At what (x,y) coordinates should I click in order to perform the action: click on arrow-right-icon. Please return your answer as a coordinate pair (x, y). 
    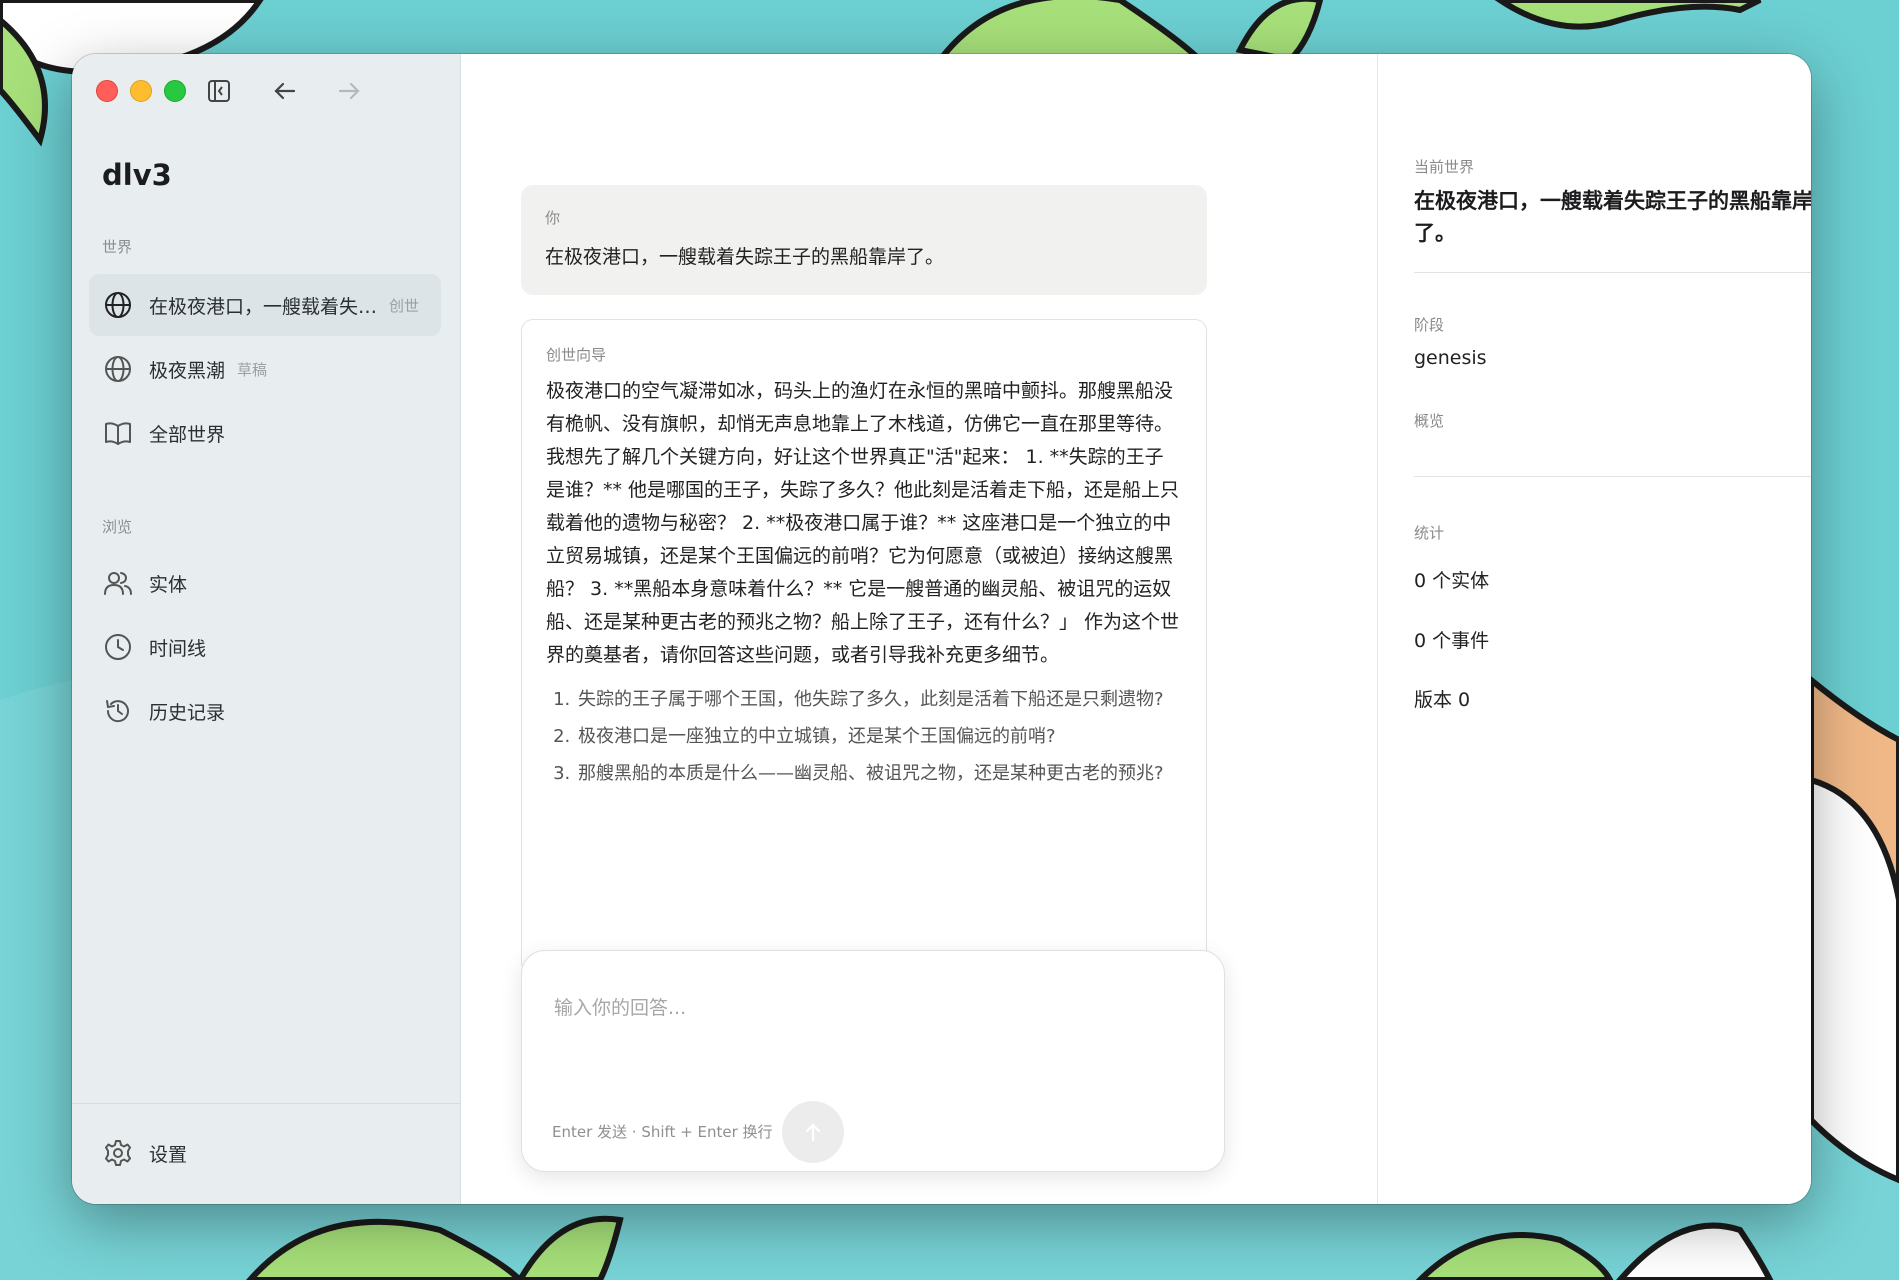
    Looking at the image, I should click on (349, 91).